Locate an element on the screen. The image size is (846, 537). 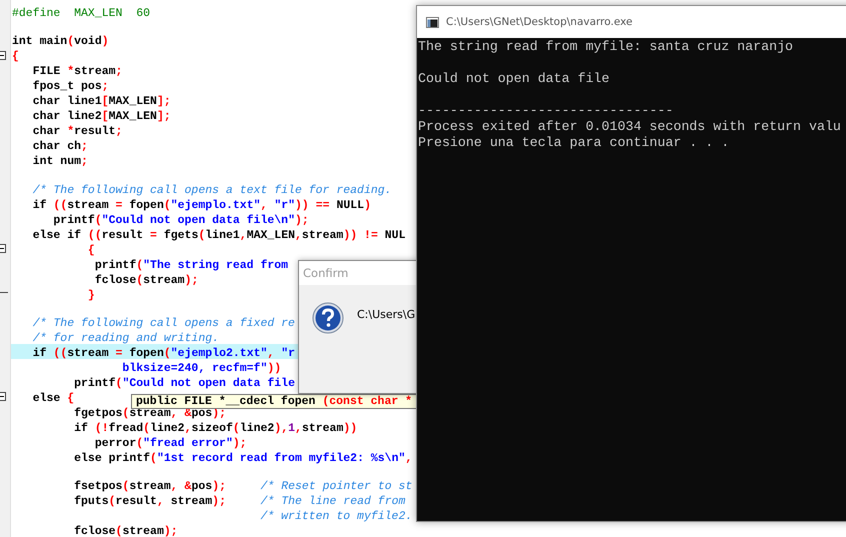
question-icon is located at coordinates (328, 318).